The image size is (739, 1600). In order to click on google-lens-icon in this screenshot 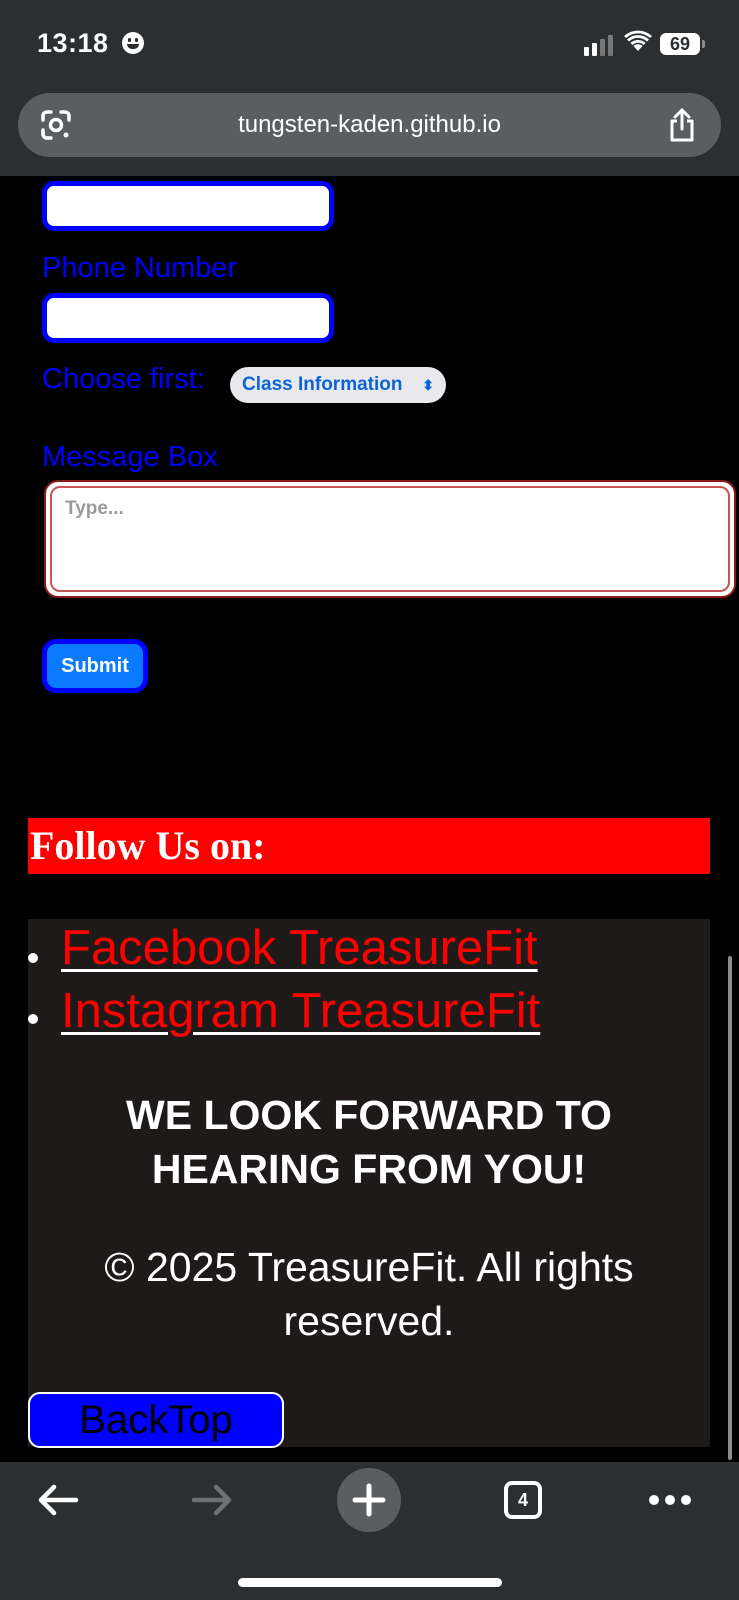, I will do `click(56, 125)`.